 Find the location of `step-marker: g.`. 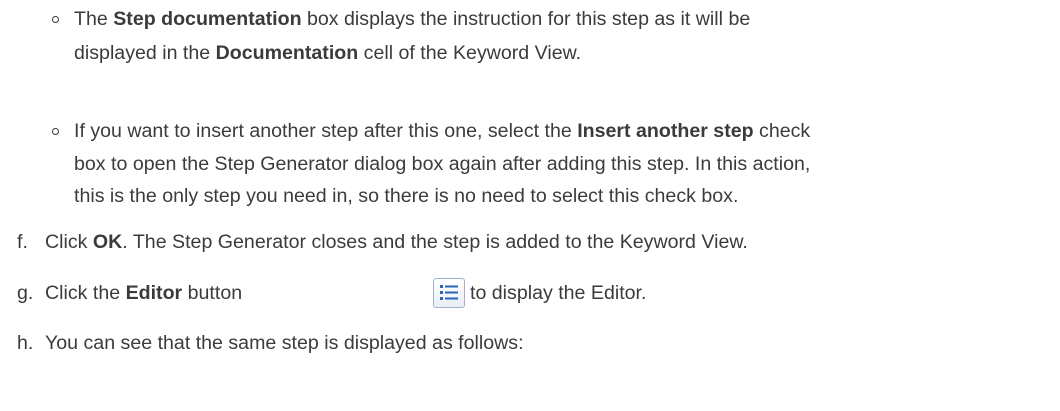

step-marker: g. is located at coordinates (25, 293).